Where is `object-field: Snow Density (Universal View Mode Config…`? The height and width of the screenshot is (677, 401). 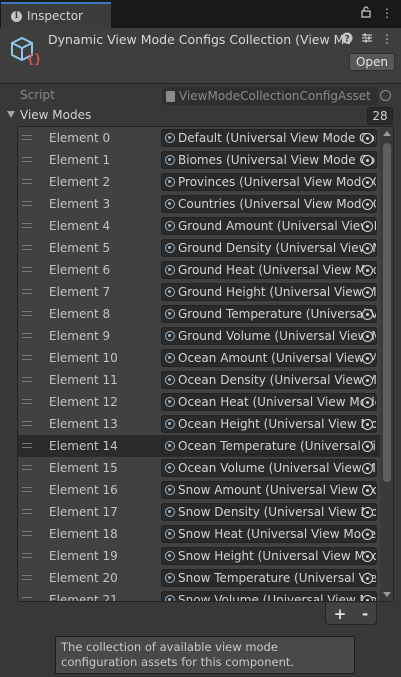 object-field: Snow Density (Universal View Mode Config… is located at coordinates (269, 512).